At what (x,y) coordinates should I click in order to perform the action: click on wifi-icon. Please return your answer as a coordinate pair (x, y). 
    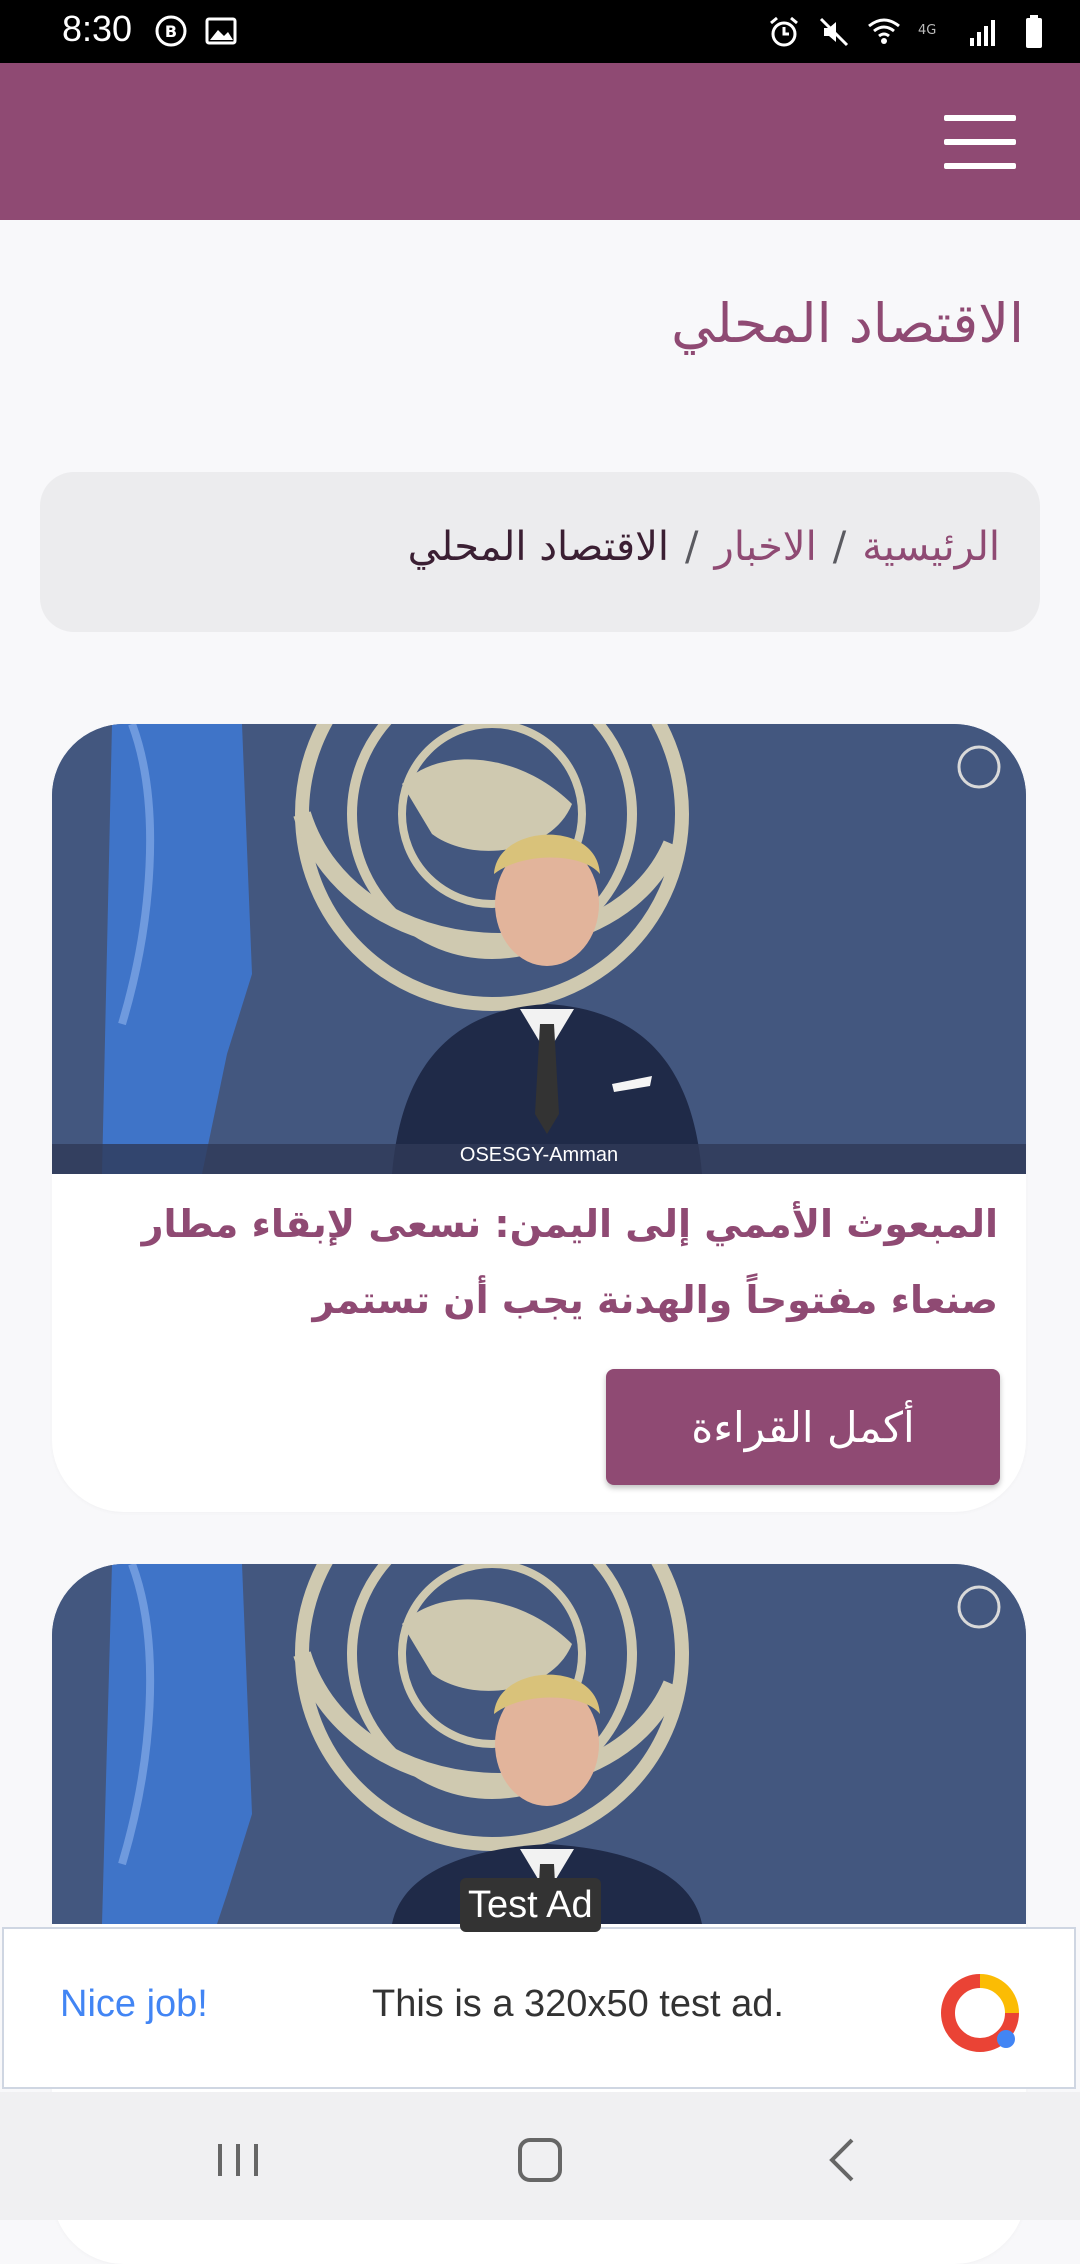
    Looking at the image, I should click on (884, 31).